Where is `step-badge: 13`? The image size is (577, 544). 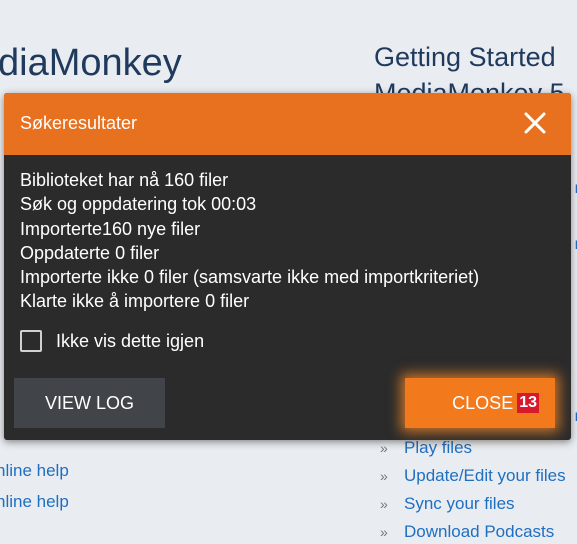
step-badge: 13 is located at coordinates (528, 403).